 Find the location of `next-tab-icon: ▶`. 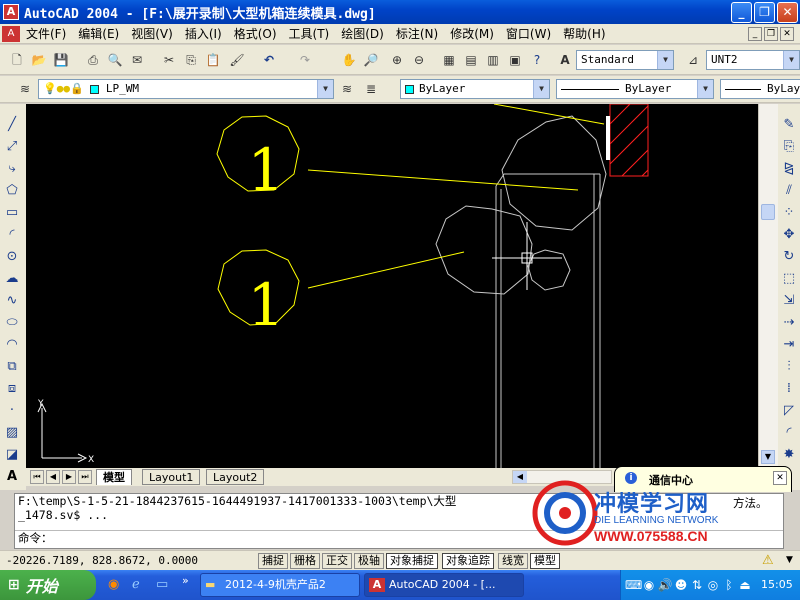

next-tab-icon: ▶ is located at coordinates (69, 477).